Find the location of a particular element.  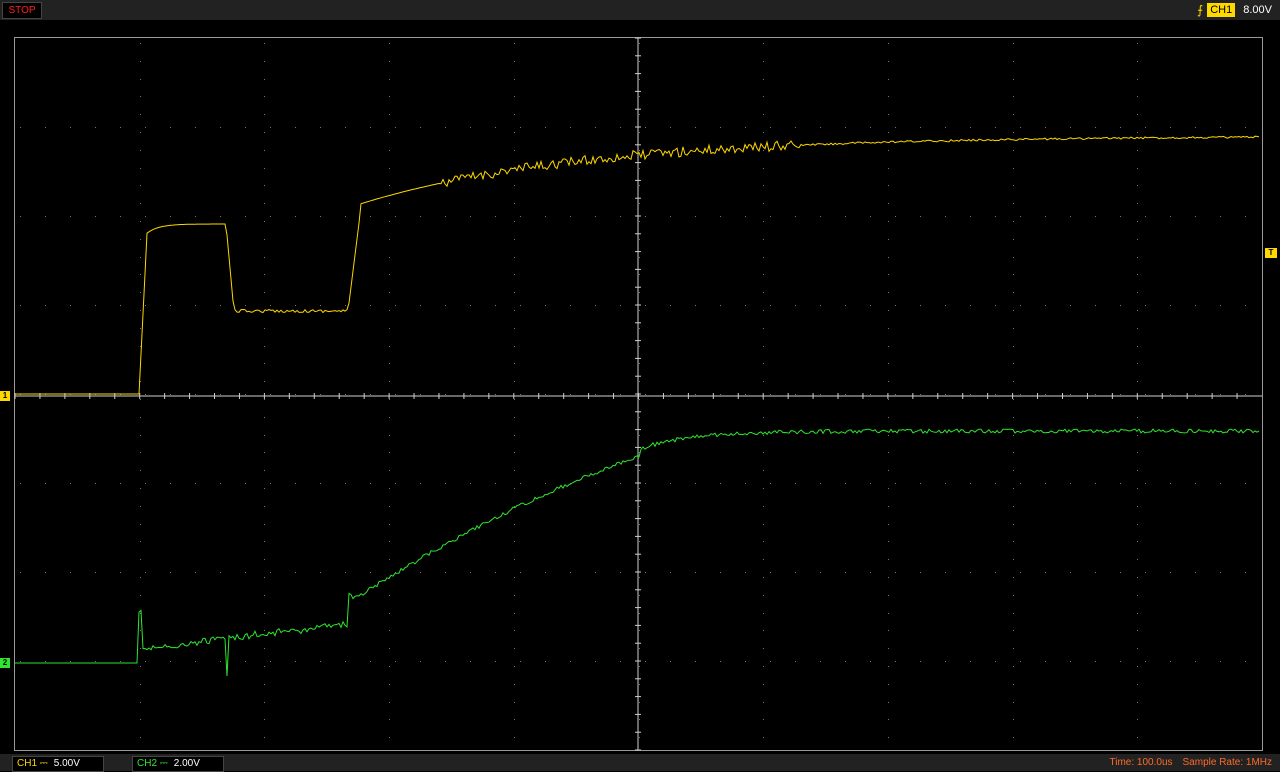

ch1-scale: 5.00V is located at coordinates (66, 763).